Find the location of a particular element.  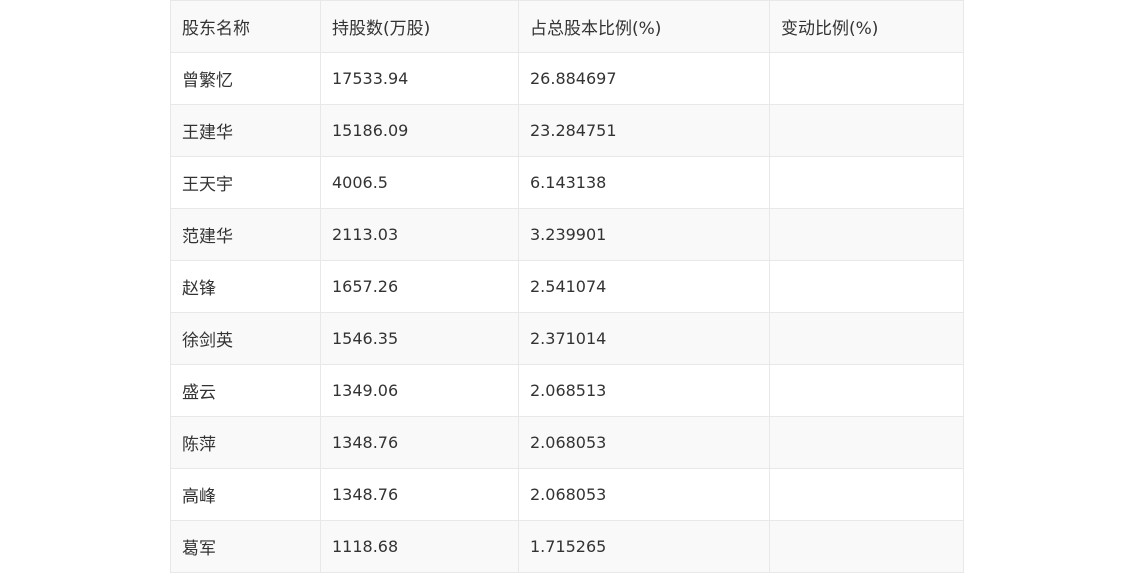

cell-shareholder-name: 范建华 is located at coordinates (245, 234).